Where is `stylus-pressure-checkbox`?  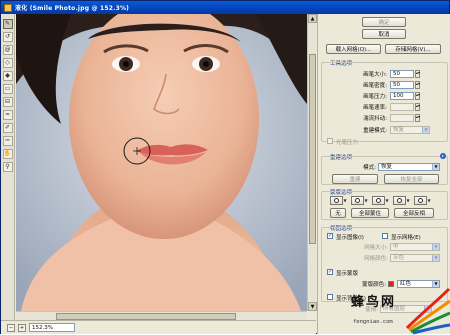 stylus-pressure-checkbox is located at coordinates (330, 141).